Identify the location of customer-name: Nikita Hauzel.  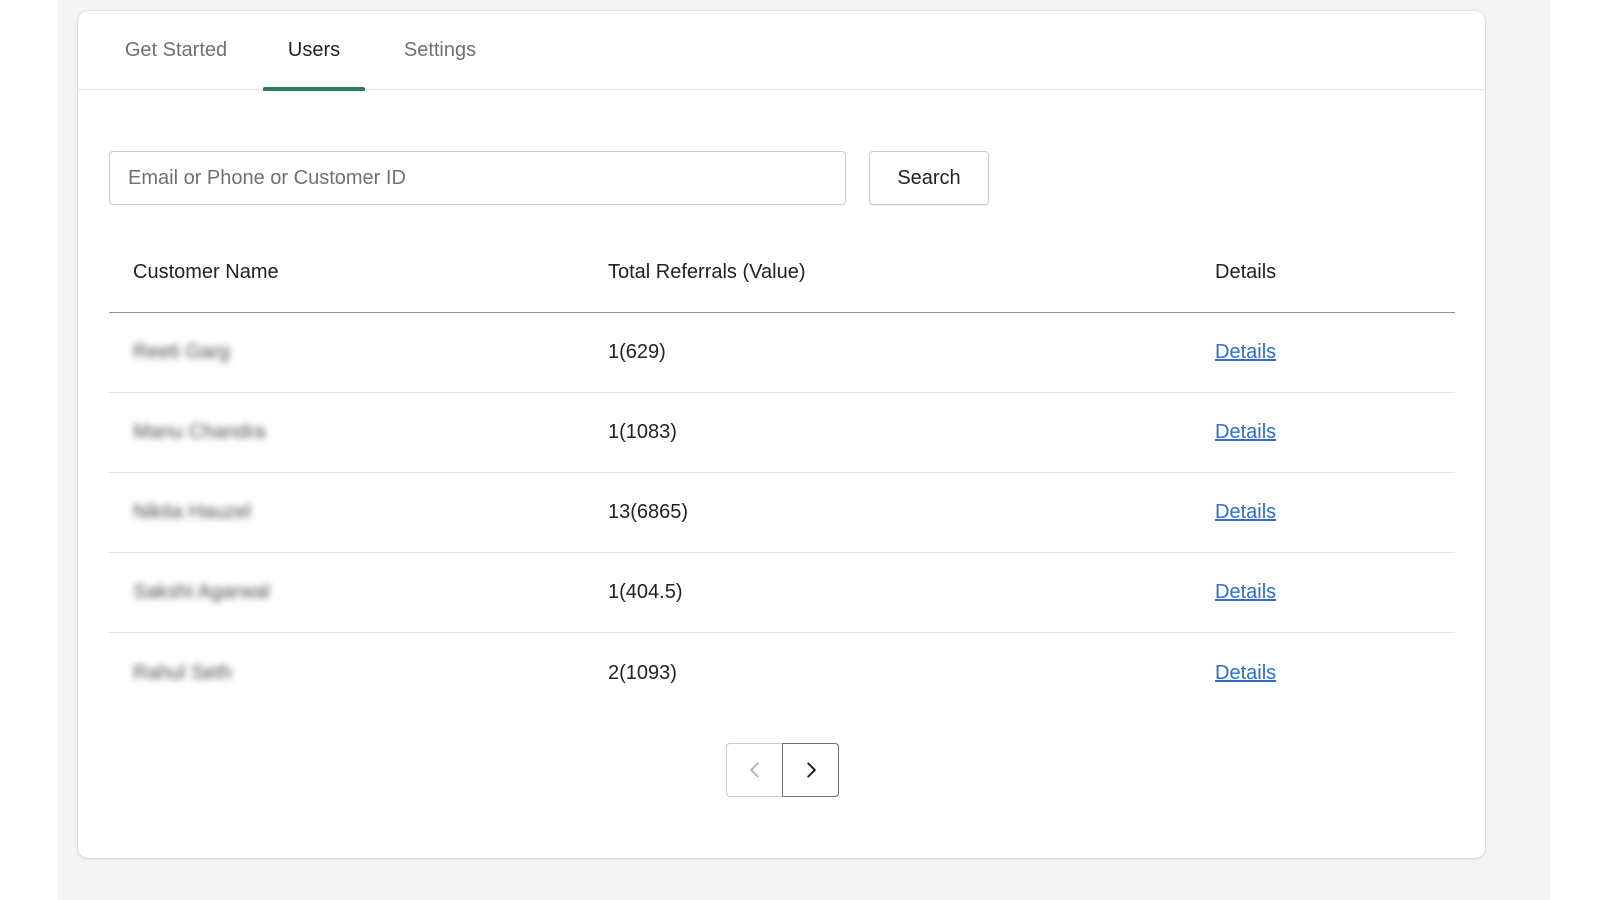
(192, 512).